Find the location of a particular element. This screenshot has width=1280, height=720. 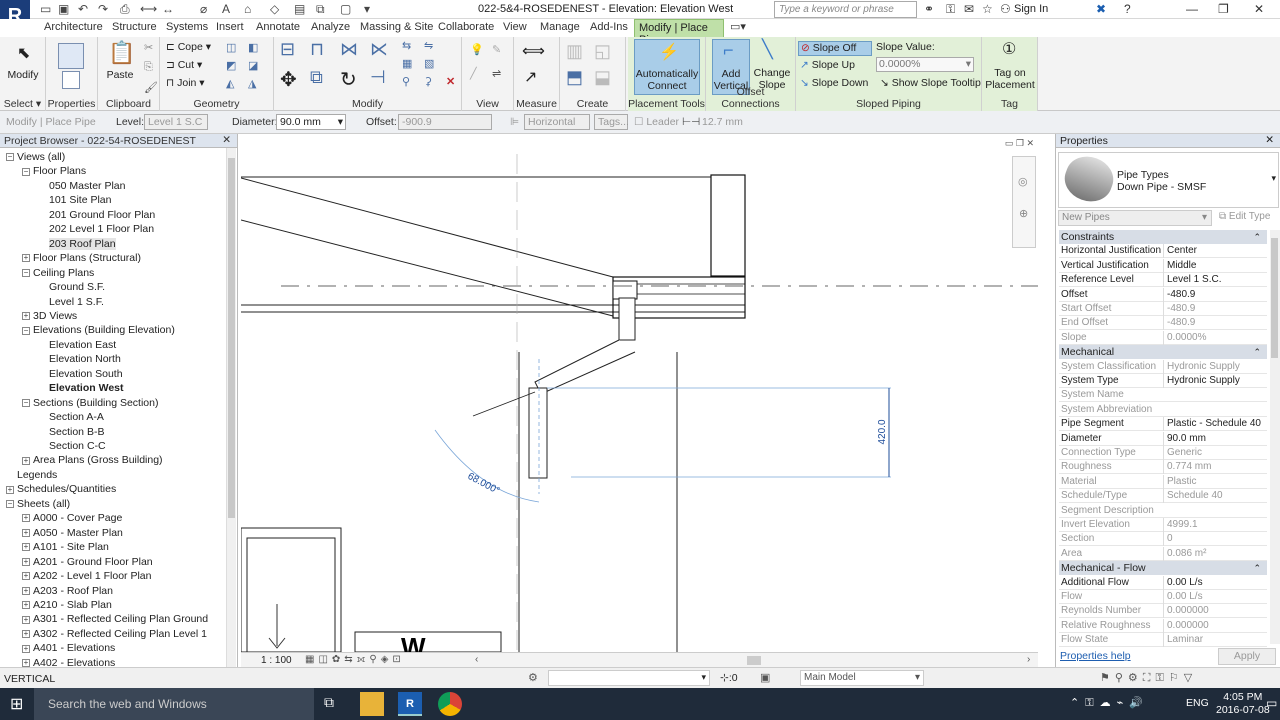

leader-checkbox: ☐ Leader is located at coordinates (656, 122).